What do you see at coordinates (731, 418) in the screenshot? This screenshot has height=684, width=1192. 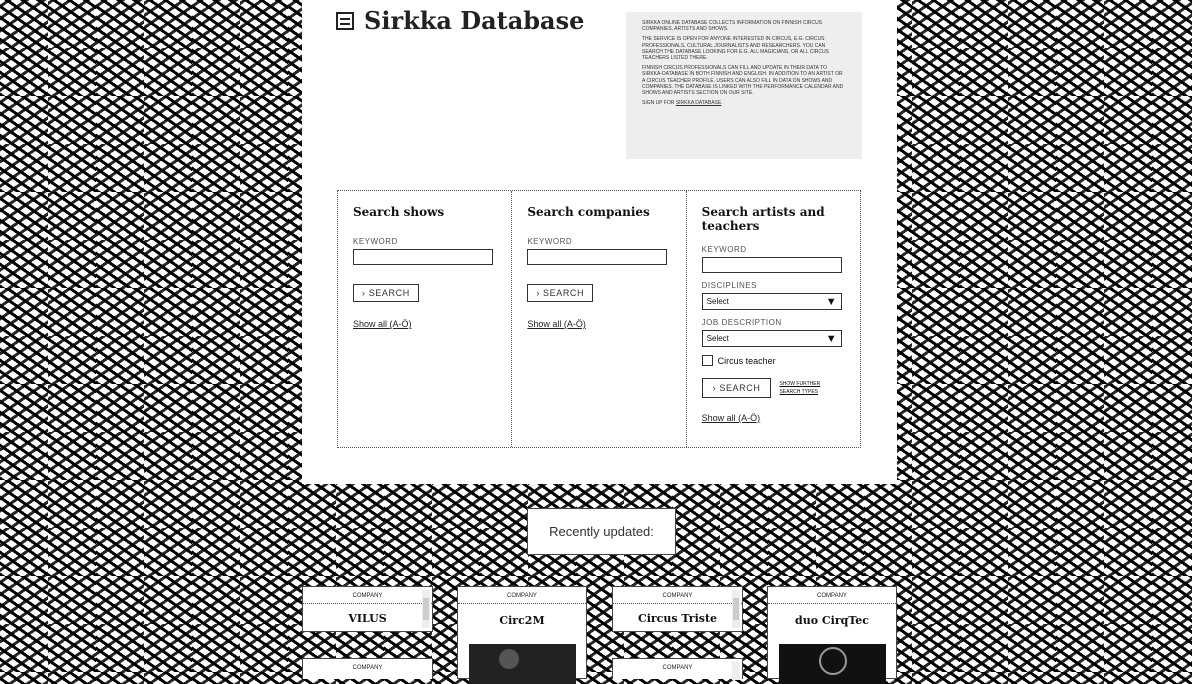 I see `artists-show-all-link: Show all (A-Ö)` at bounding box center [731, 418].